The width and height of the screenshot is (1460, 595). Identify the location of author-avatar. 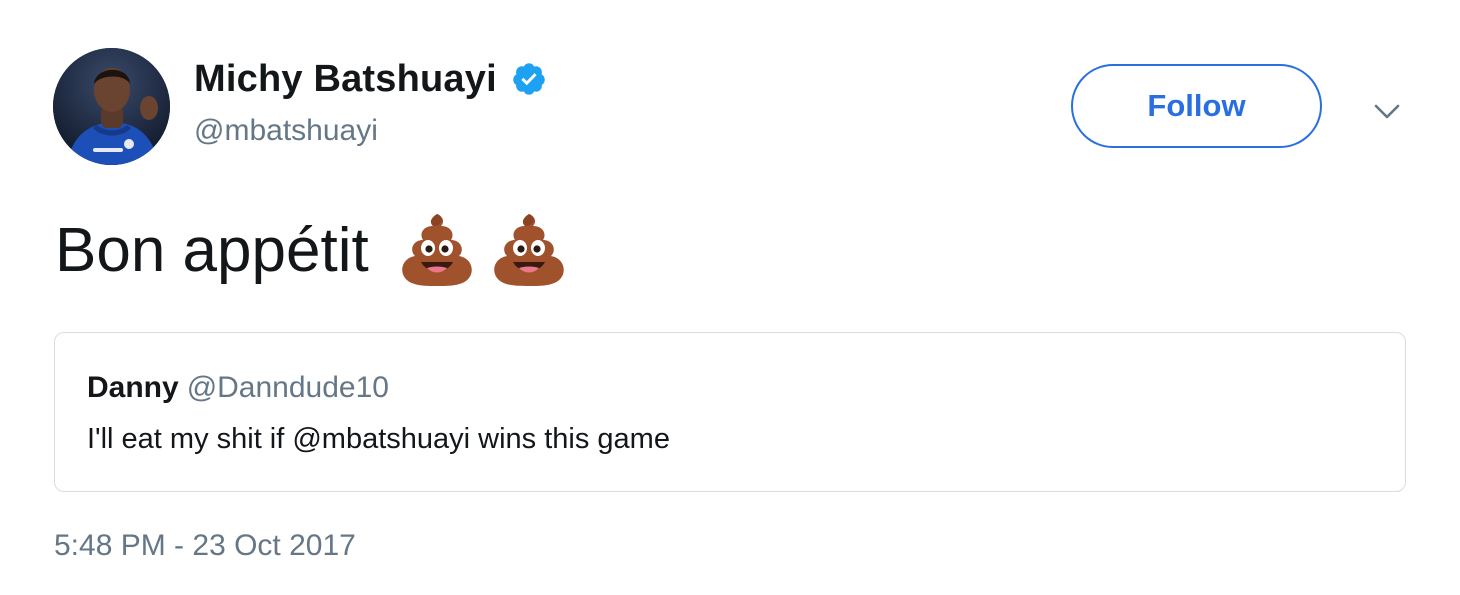
(111, 106).